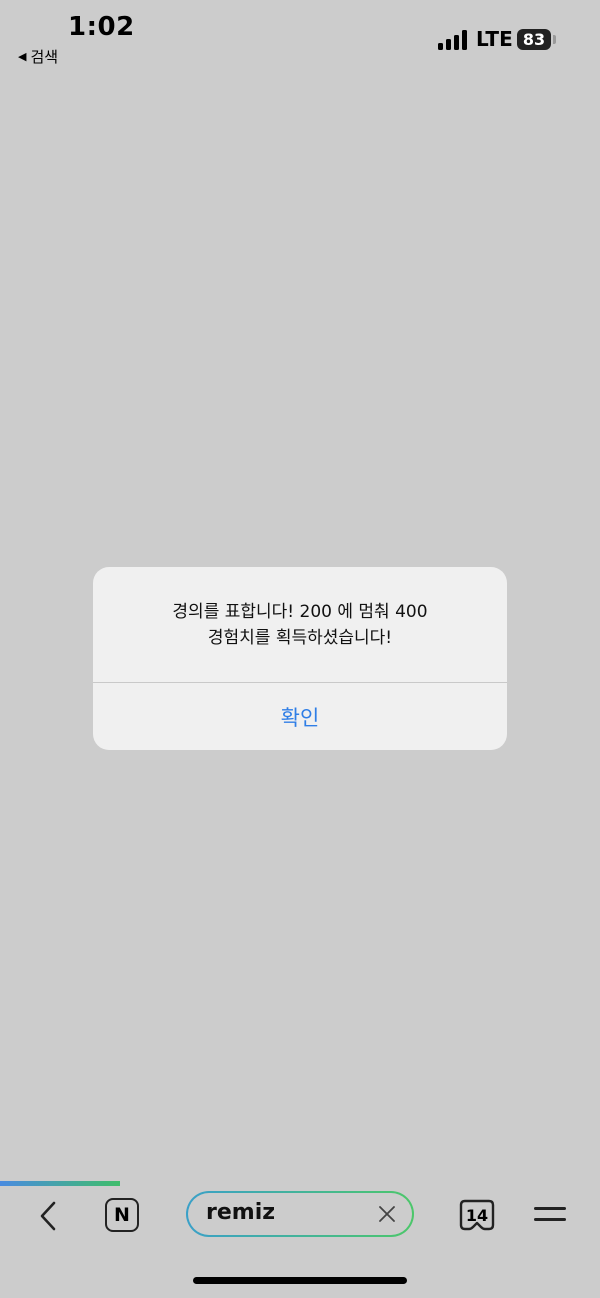 The width and height of the screenshot is (600, 1298). I want to click on hamburger-icon-line-top, so click(550, 1208).